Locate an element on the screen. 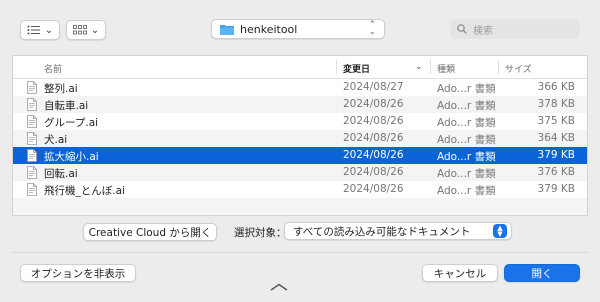 The width and height of the screenshot is (600, 302). file-name: グループ.ai is located at coordinates (71, 123).